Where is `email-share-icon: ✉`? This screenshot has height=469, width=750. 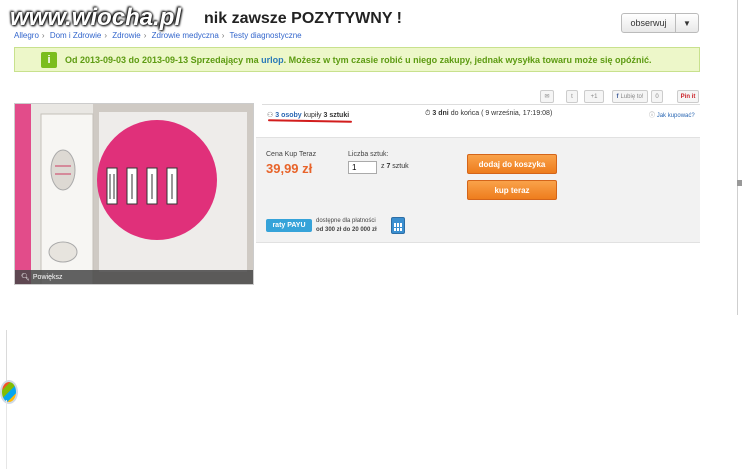 email-share-icon: ✉ is located at coordinates (547, 96).